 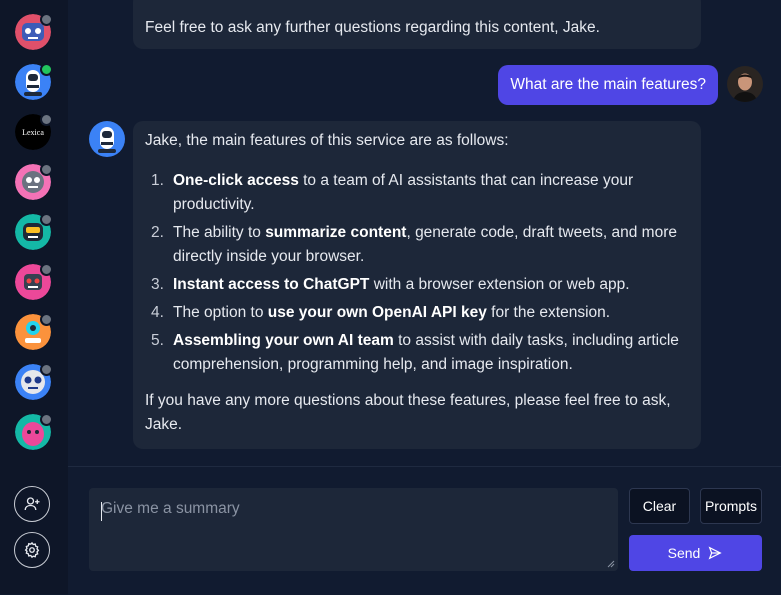 What do you see at coordinates (219, 232) in the screenshot?
I see `feature-text: The ability to` at bounding box center [219, 232].